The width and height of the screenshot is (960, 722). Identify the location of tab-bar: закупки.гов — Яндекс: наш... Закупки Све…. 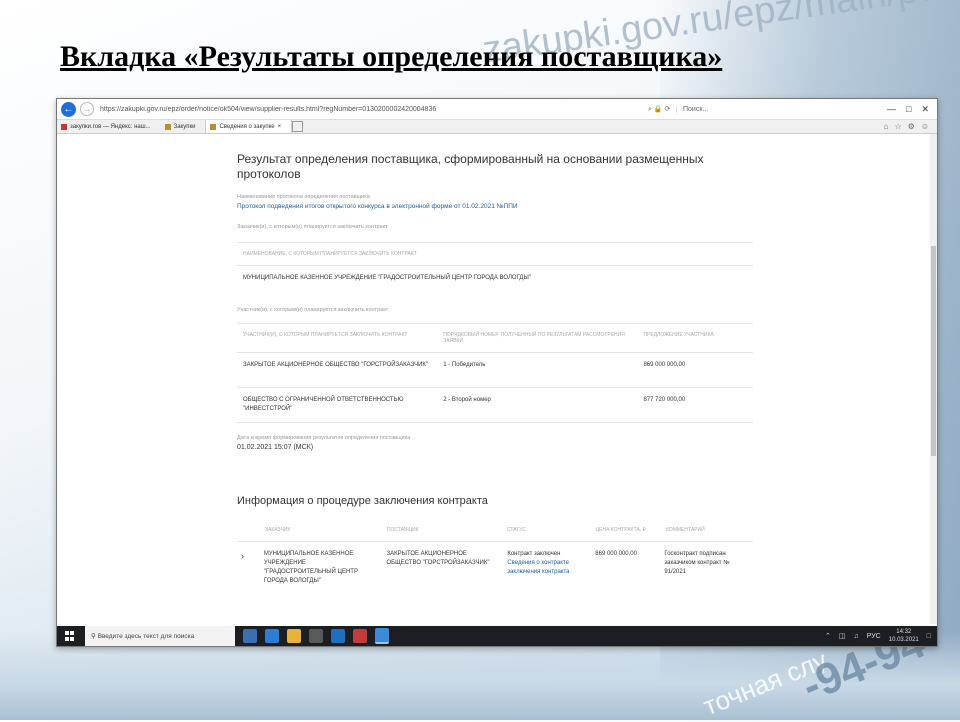
(497, 127).